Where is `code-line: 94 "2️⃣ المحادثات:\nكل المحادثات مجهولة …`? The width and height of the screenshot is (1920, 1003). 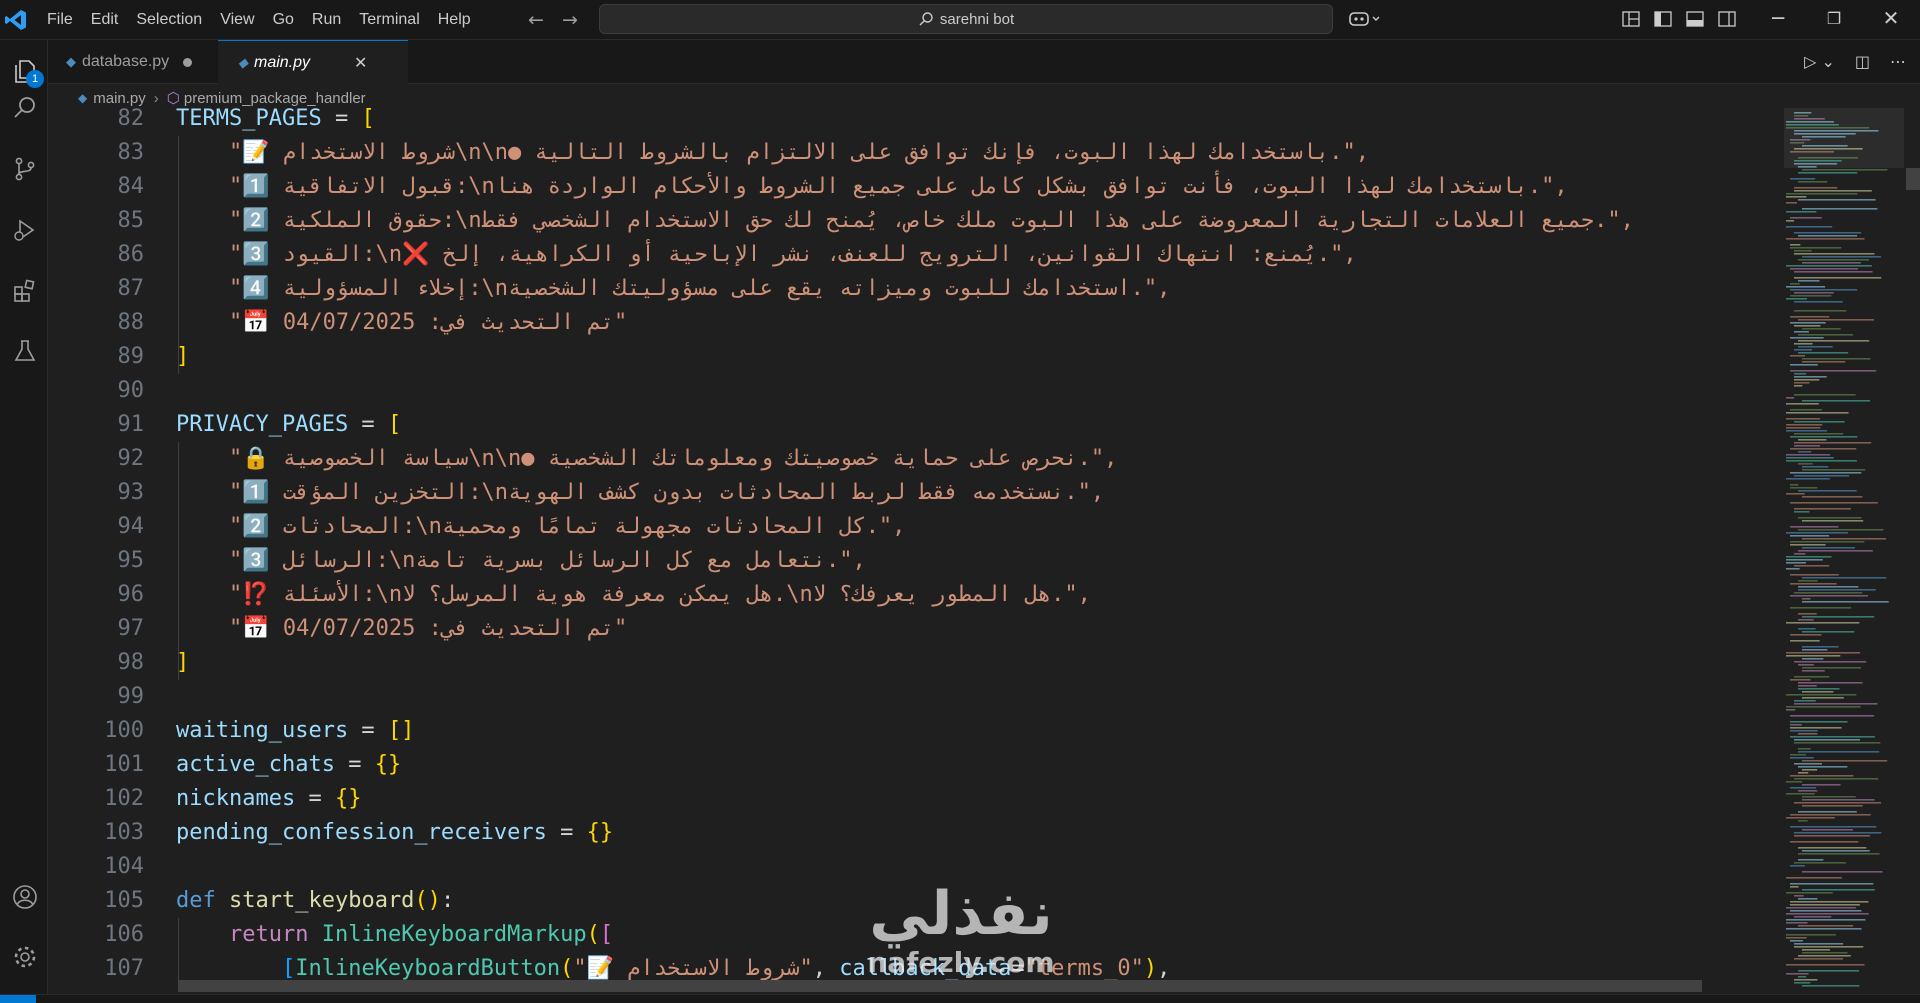
code-line: 94 "2️⃣ المحادثات:\nكل المحادثات مجهولة … is located at coordinates (913, 527).